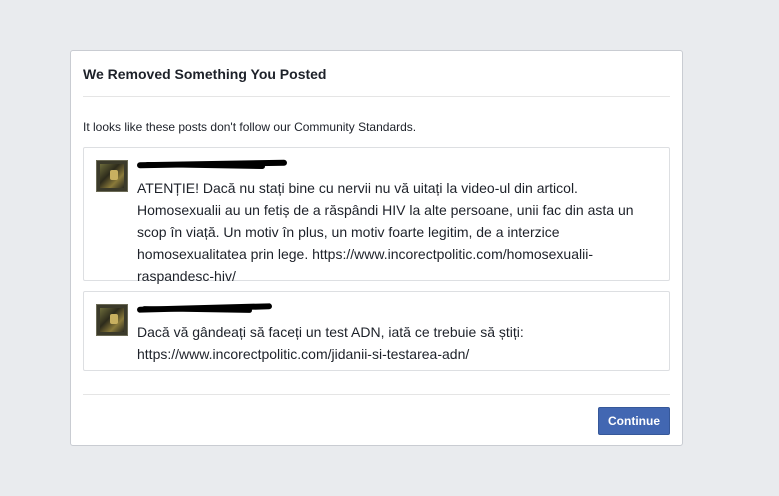 This screenshot has width=779, height=496. What do you see at coordinates (376, 394) in the screenshot?
I see `footer-divider` at bounding box center [376, 394].